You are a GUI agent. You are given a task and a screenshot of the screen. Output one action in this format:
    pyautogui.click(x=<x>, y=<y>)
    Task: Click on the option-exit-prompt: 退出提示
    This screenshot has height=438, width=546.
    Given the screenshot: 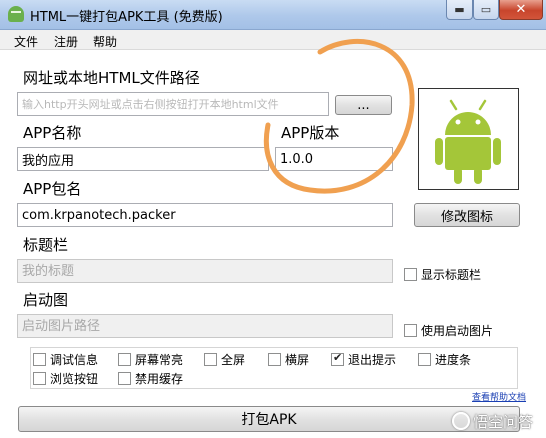 What is the action you would take?
    pyautogui.click(x=363, y=359)
    